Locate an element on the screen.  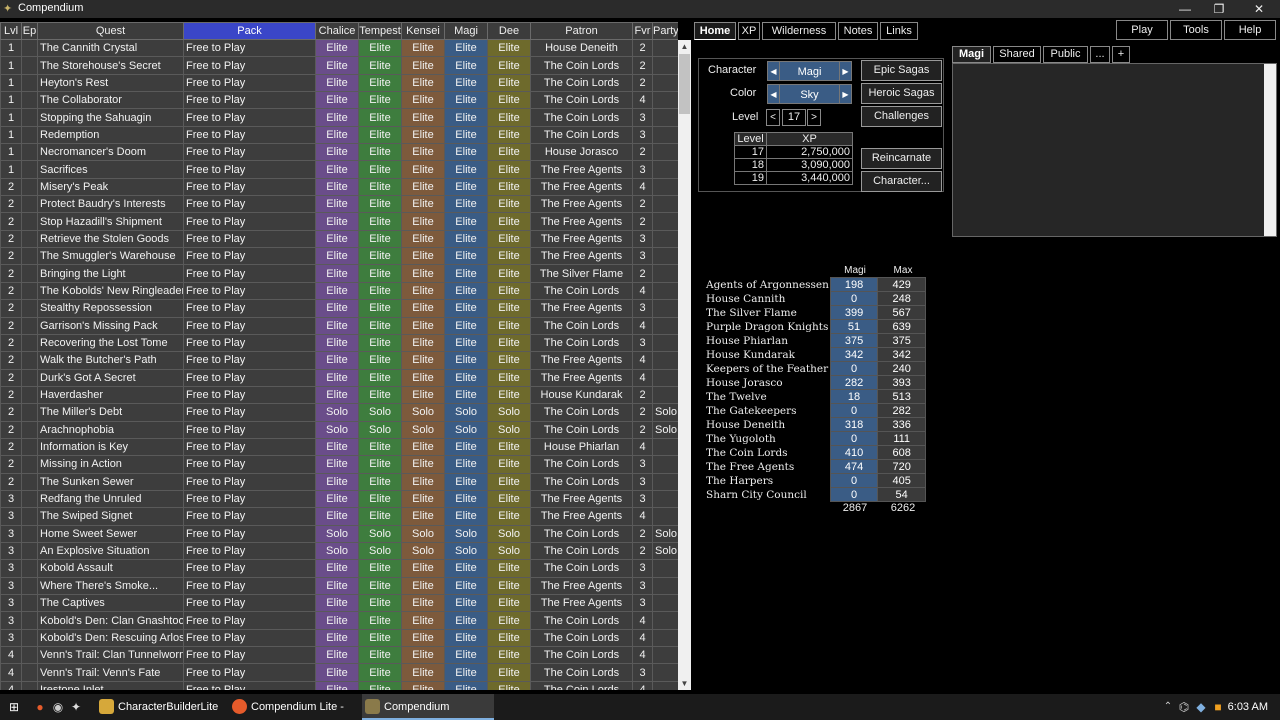
color-app-icon: ■ is located at coordinates (1218, 707).